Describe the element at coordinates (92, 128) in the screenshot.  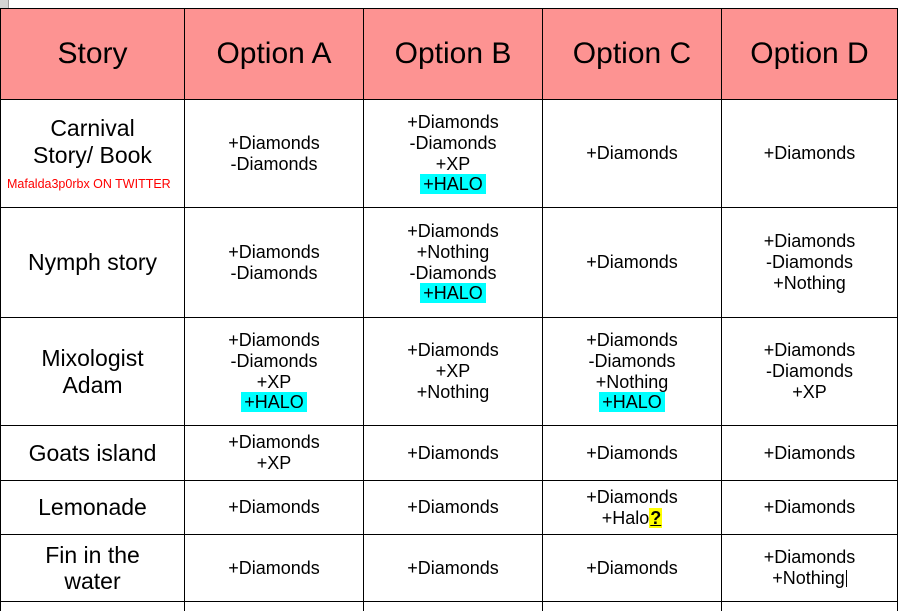
I see `story-title-line-1: Carnival` at that location.